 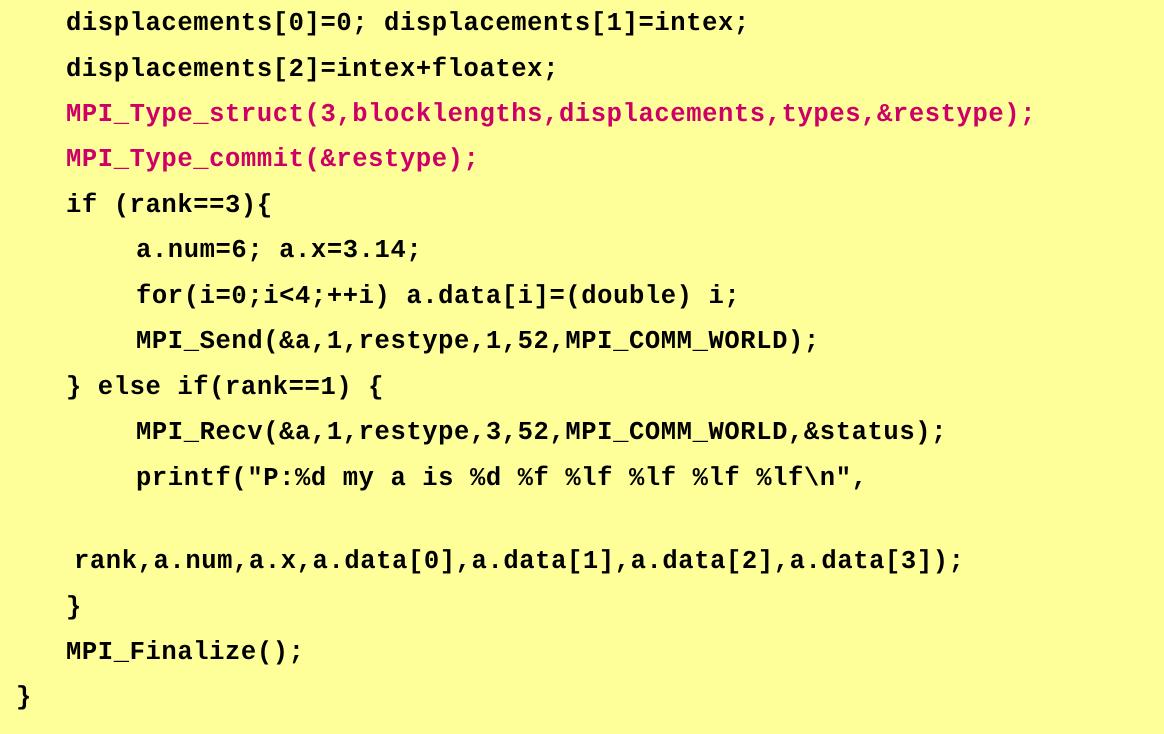 I want to click on code-line-6: a.num=6; a.x=3.14;, so click(x=279, y=250).